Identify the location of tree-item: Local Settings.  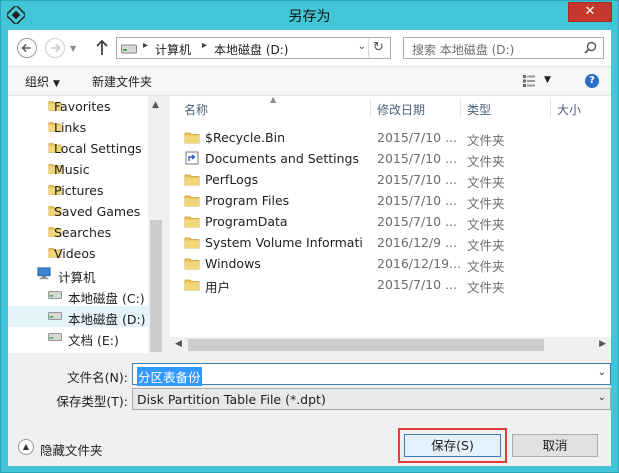
(78, 148).